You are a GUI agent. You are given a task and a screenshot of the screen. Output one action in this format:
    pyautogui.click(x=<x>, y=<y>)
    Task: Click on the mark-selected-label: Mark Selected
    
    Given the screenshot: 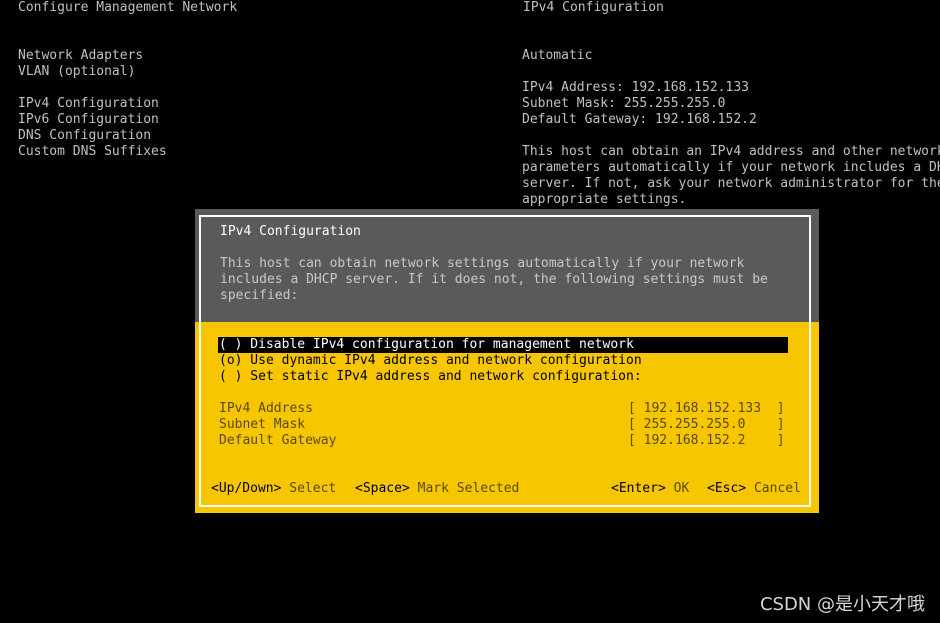 What is the action you would take?
    pyautogui.click(x=468, y=488)
    